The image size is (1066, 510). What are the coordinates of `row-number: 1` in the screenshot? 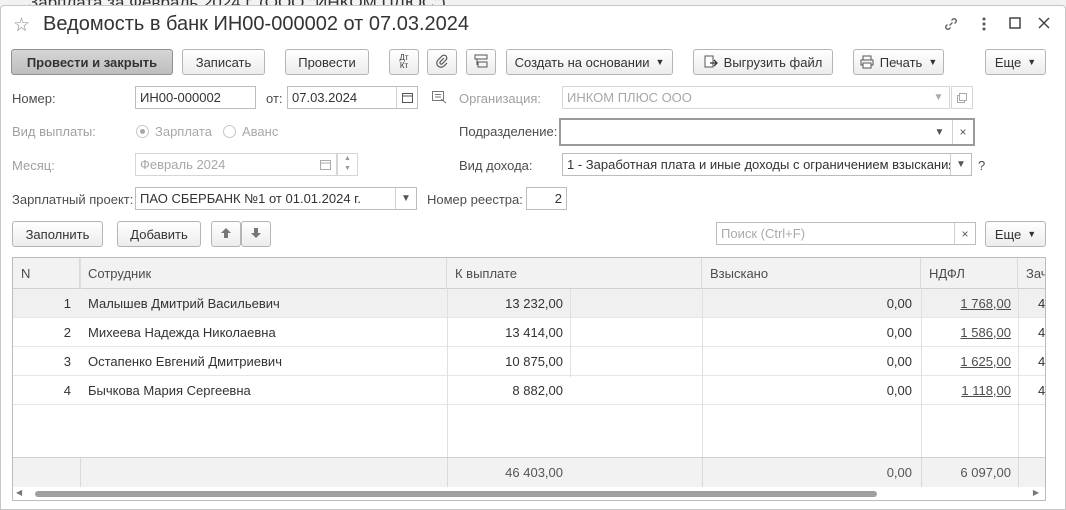 It's located at (67, 303).